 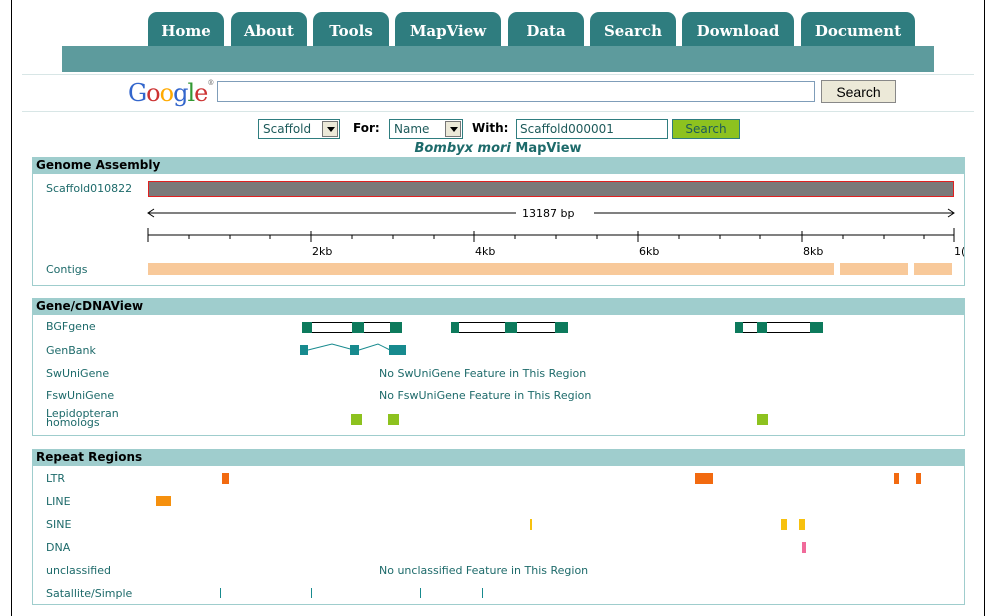 I want to click on no-unclassified-message: No unclassified Feature in This Region, so click(x=484, y=570).